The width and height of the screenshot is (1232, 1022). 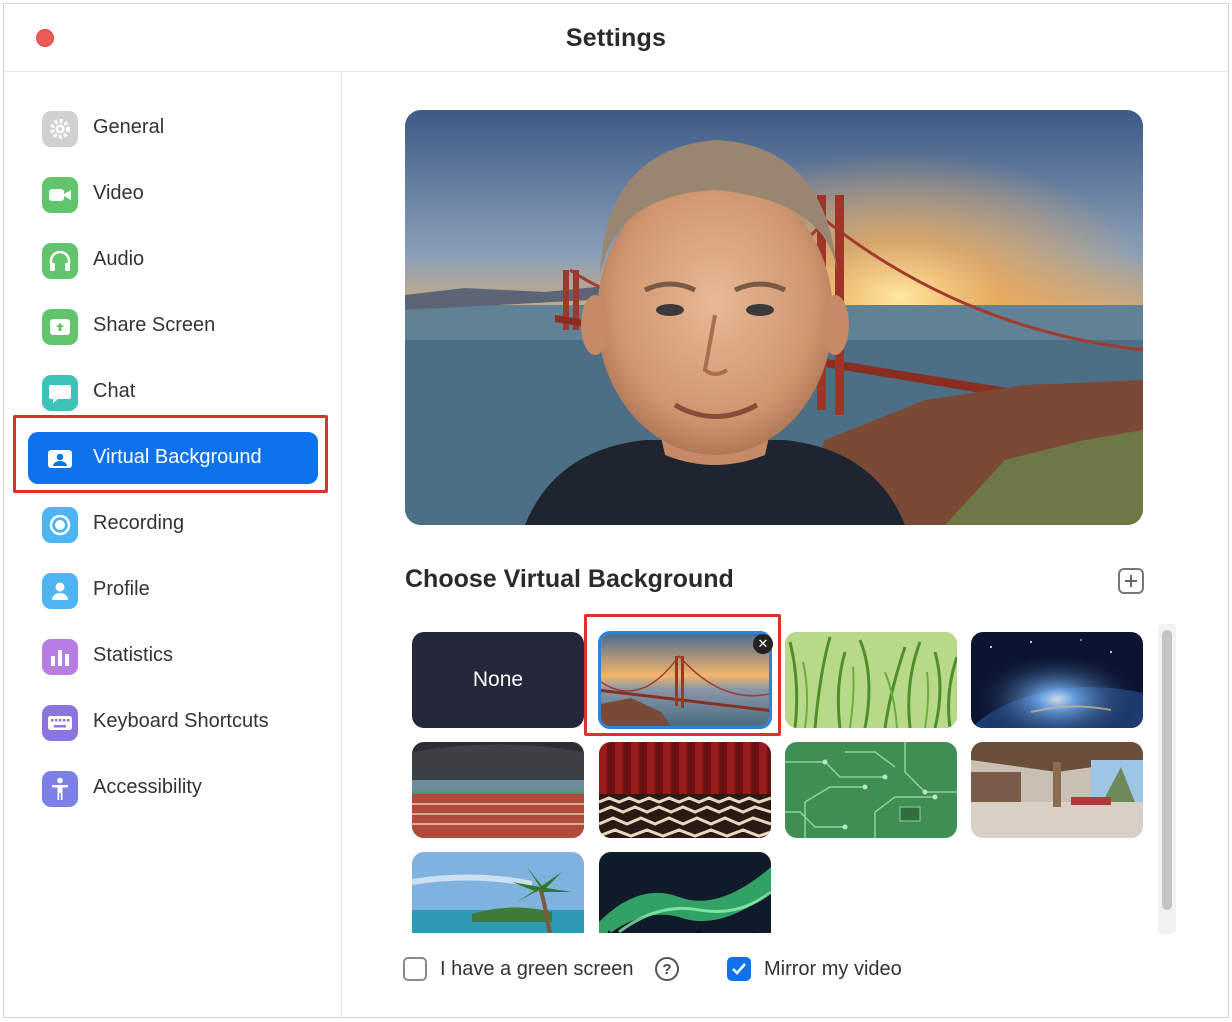 I want to click on sidebar-item-share-screen: Share Screen, so click(x=173, y=326).